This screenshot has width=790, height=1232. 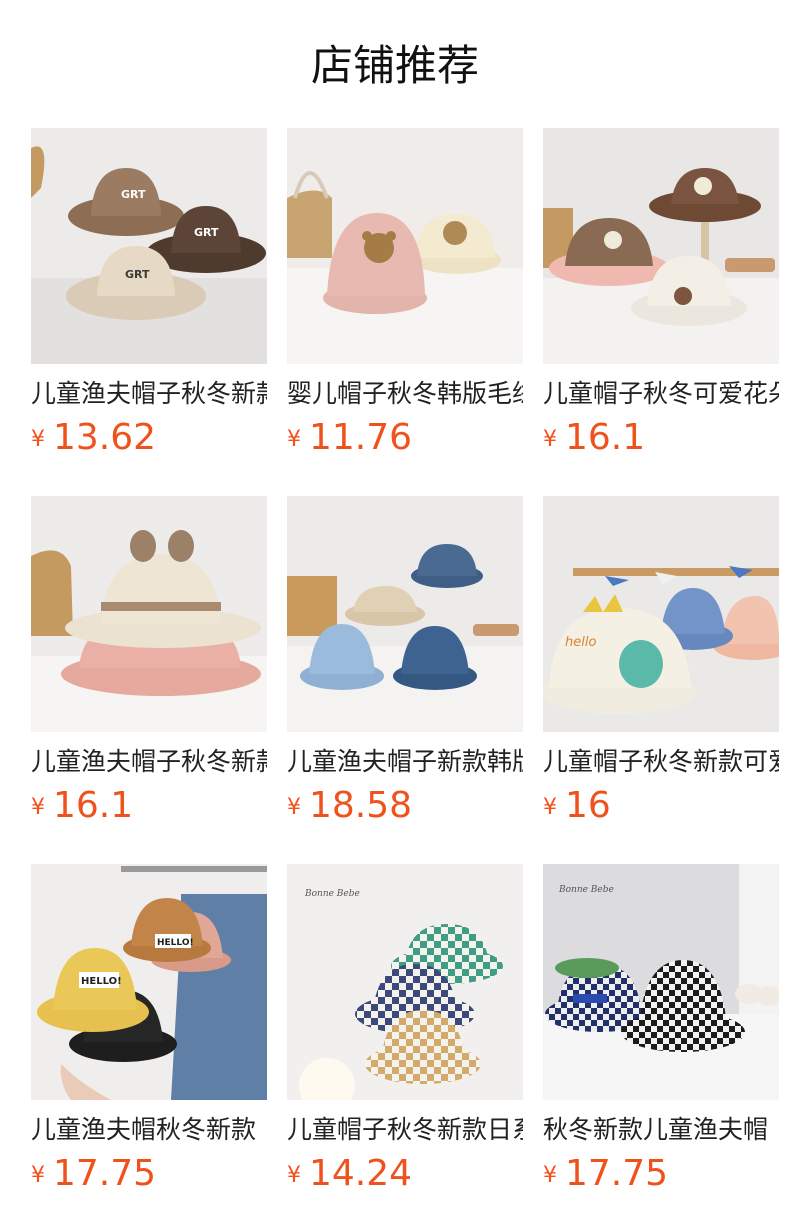 I want to click on product-image-houndstooth-bucket-hats: Bonne Bebe, so click(x=661, y=982).